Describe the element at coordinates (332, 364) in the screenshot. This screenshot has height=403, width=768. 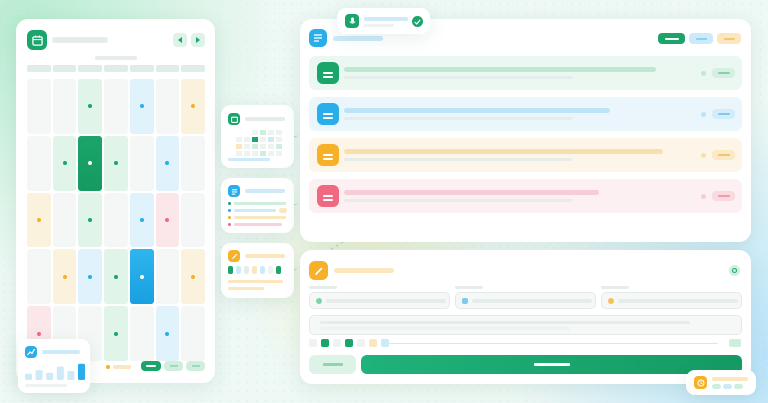
I see `cancel-button` at that location.